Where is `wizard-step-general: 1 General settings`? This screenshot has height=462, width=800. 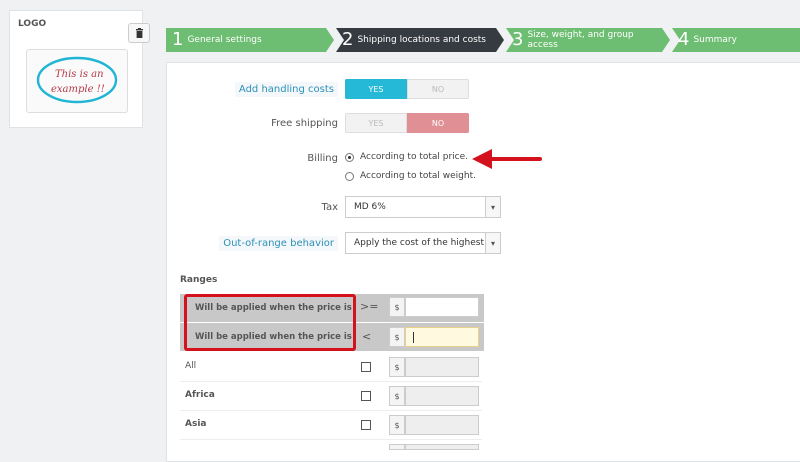
wizard-step-general: 1 General settings is located at coordinates (246, 40).